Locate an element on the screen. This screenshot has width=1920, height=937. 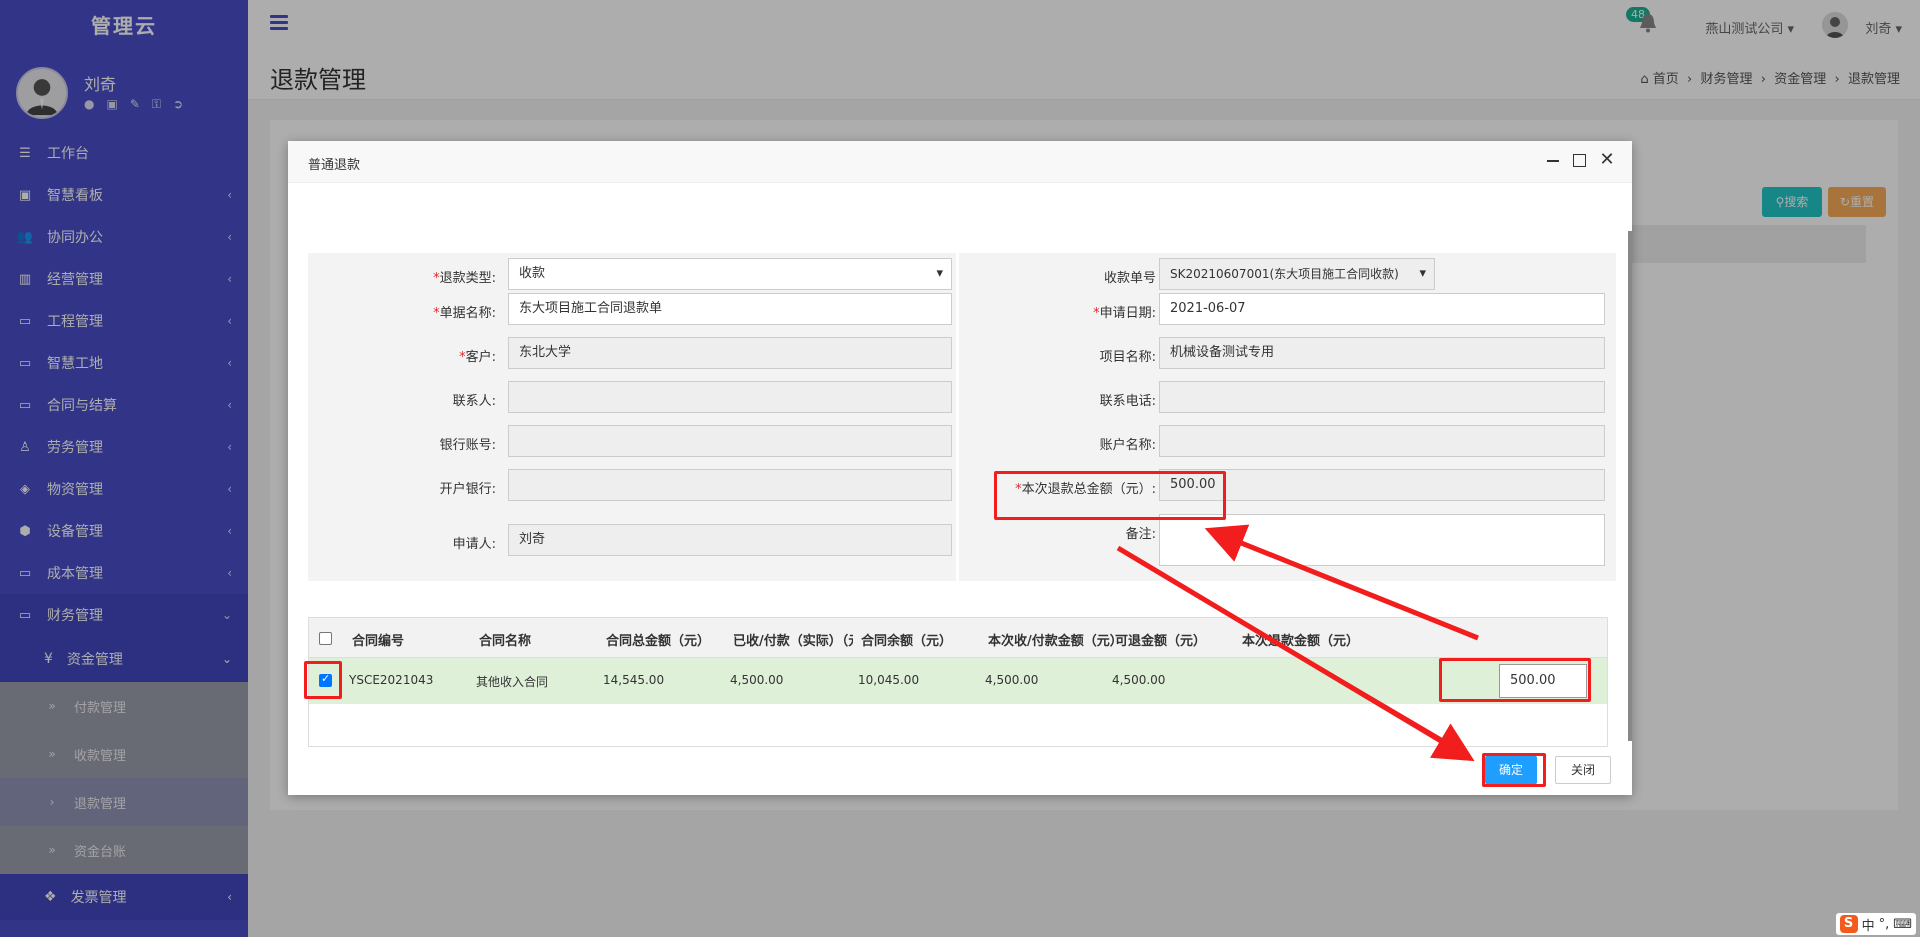
field-label: 账户名称: is located at coordinates (1127, 445).